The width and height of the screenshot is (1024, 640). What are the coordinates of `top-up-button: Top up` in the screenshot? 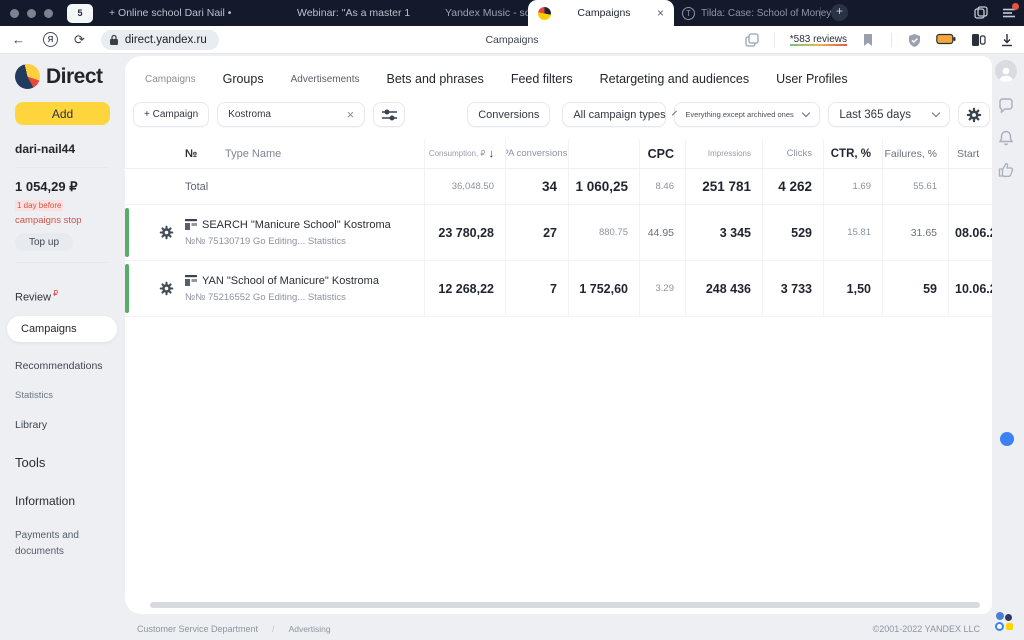 It's located at (44, 242).